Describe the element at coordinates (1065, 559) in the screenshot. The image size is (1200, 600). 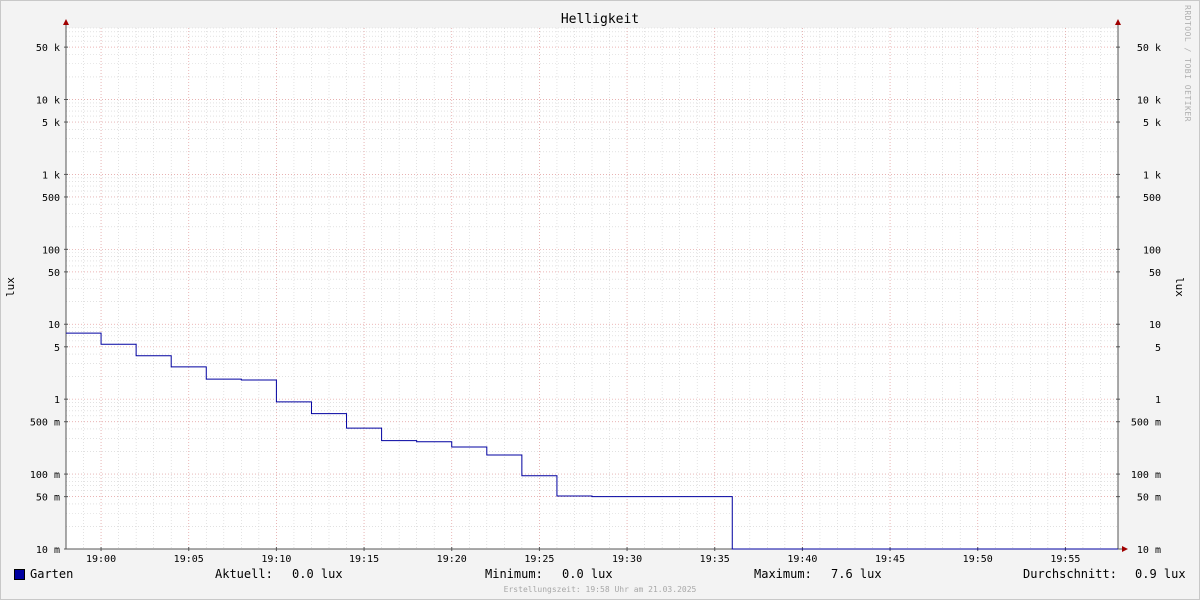
I see `x-tick-label: 19:55` at that location.